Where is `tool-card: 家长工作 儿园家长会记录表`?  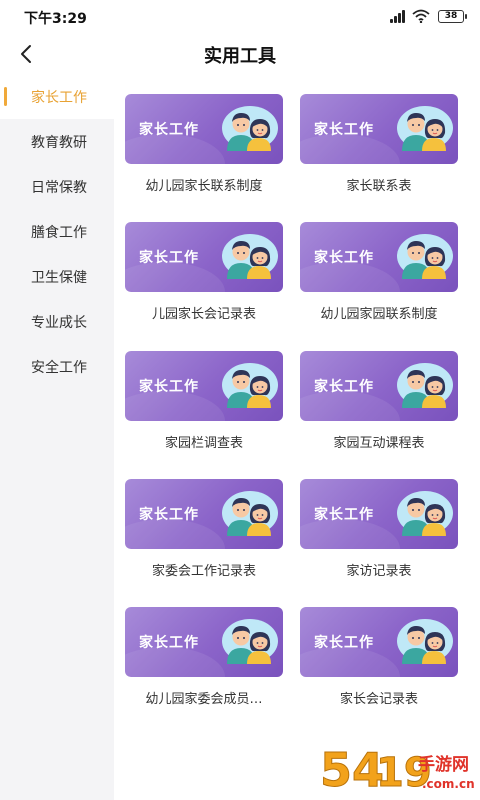 tool-card: 家长工作 儿园家长会记录表 is located at coordinates (204, 272).